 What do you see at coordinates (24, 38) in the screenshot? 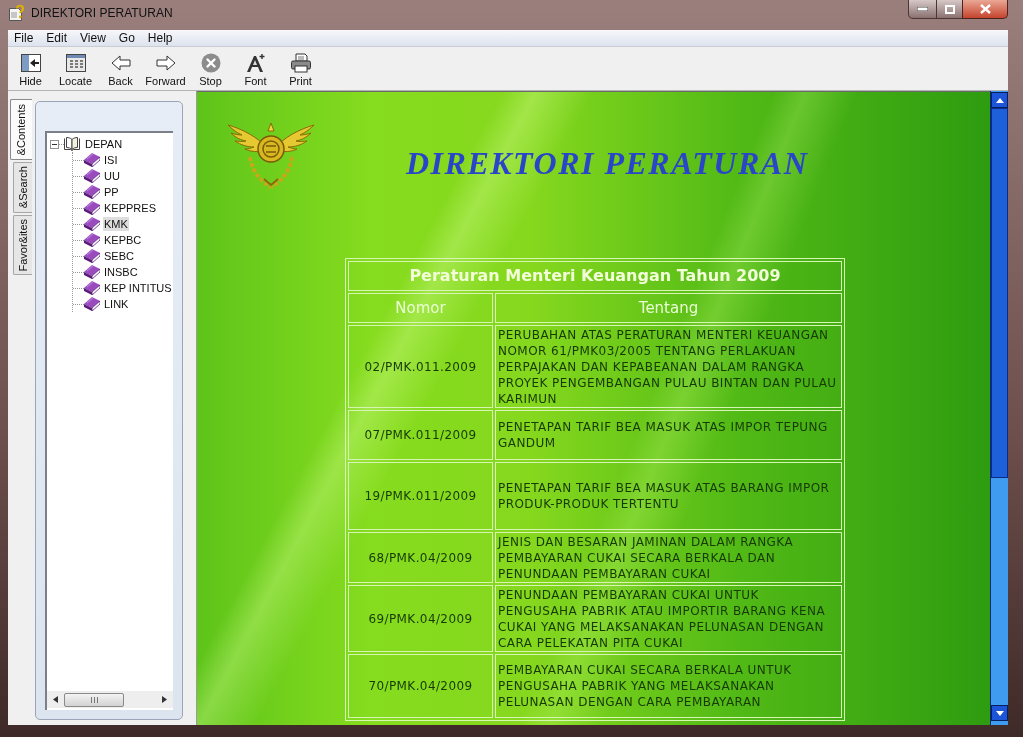
I see `menu-item: File` at bounding box center [24, 38].